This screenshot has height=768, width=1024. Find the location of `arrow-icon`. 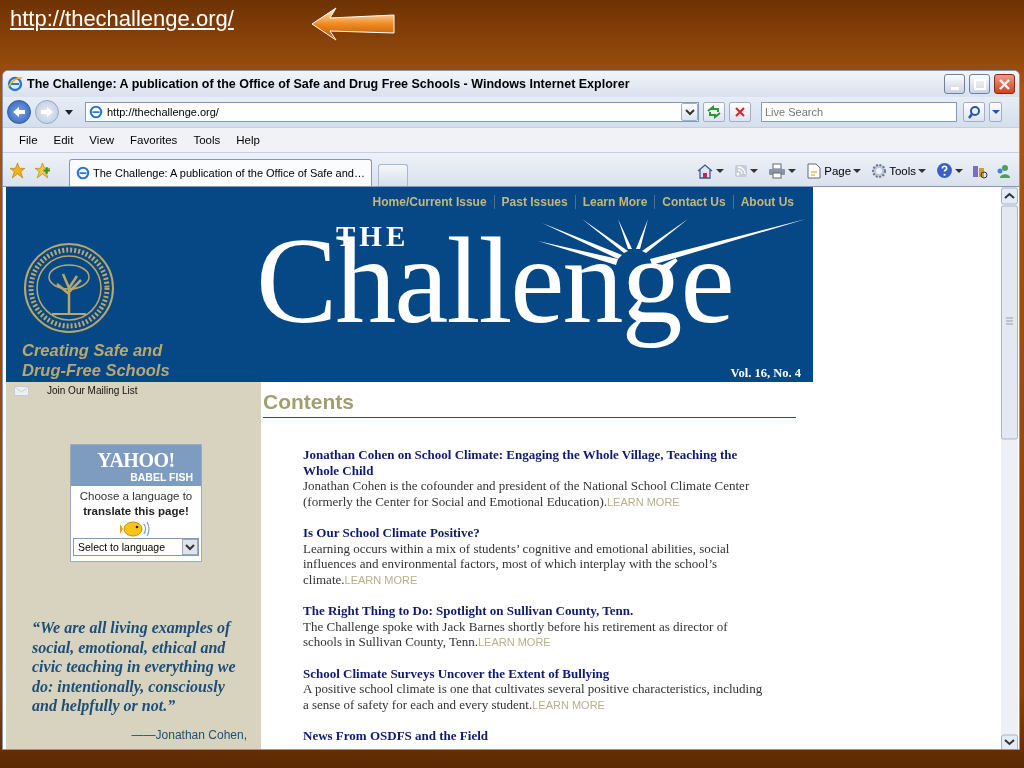

arrow-icon is located at coordinates (352, 24).